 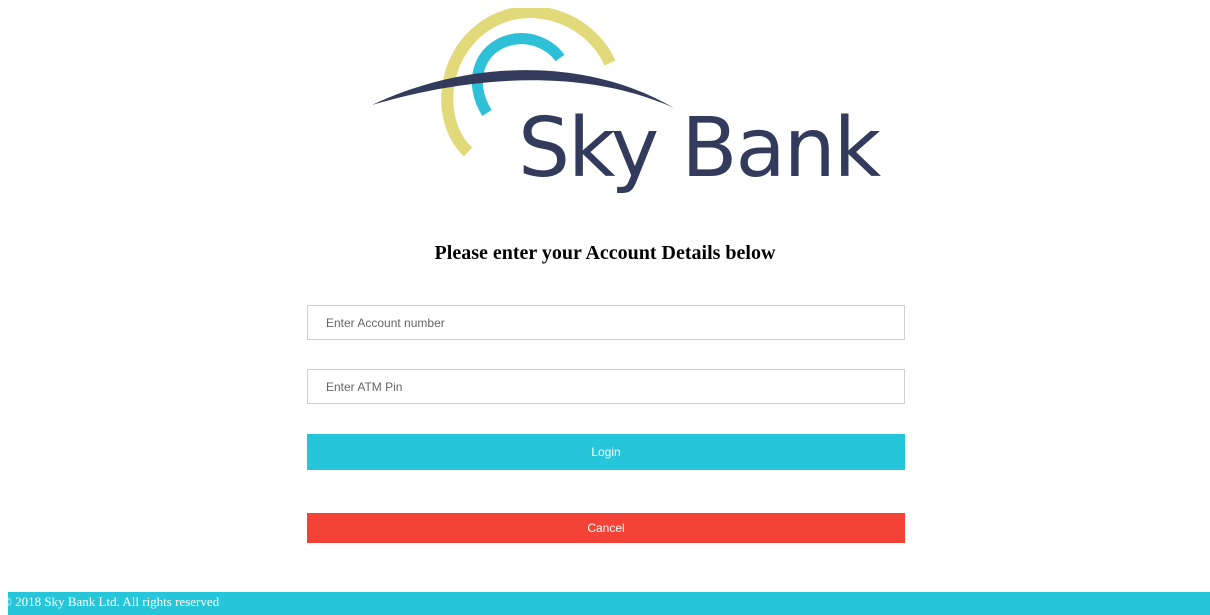 I want to click on sky-bank-logo: Sky Bank, so click(x=625, y=108).